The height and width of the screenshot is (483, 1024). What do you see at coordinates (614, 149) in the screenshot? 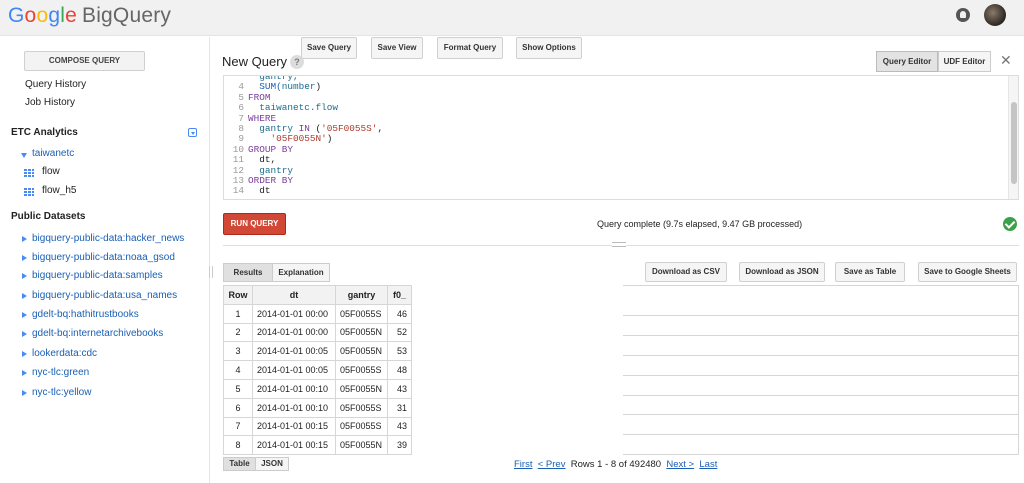
I see `code-line: 10 GROUP BY` at bounding box center [614, 149].